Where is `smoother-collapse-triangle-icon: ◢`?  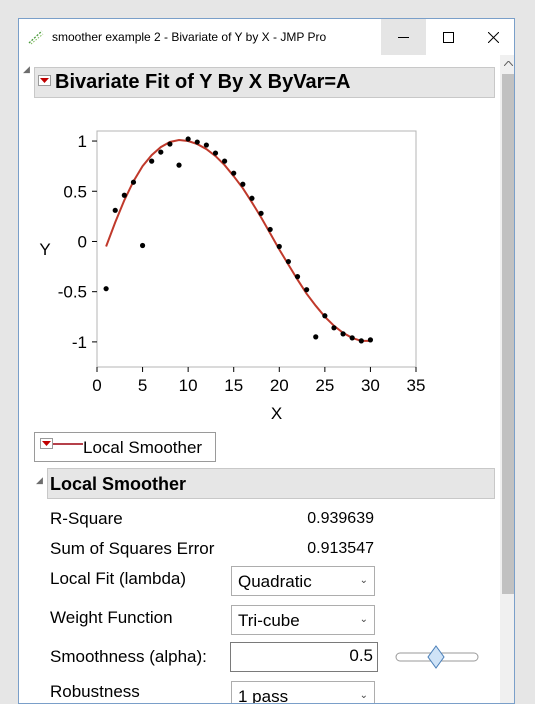 smoother-collapse-triangle-icon: ◢ is located at coordinates (39, 480).